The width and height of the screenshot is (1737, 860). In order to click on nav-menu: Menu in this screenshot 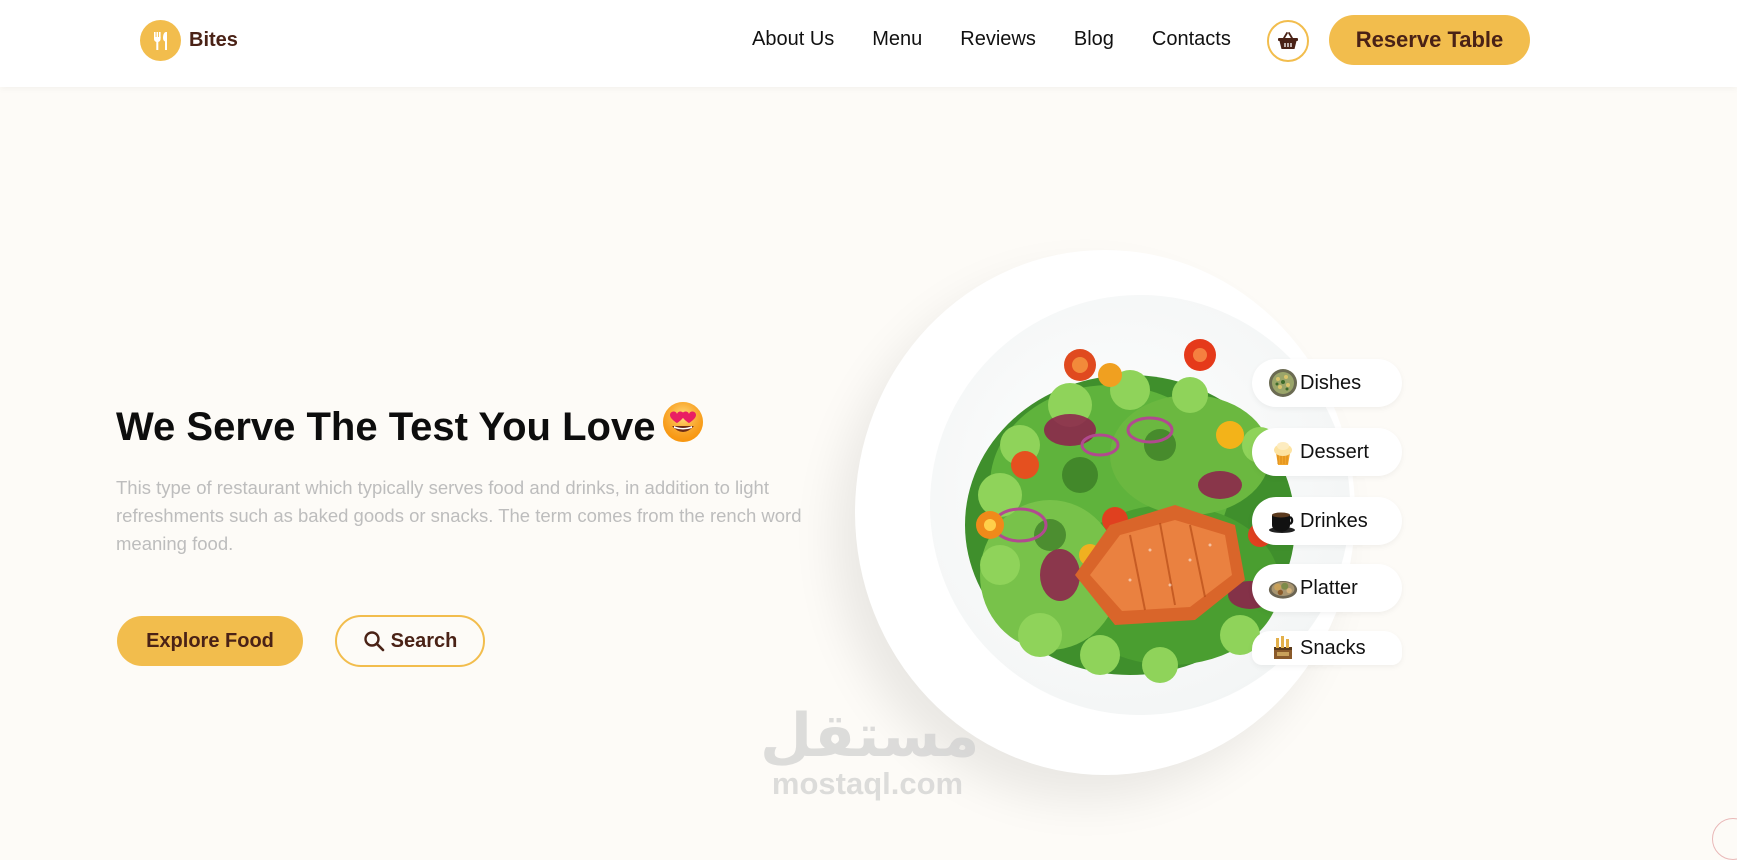, I will do `click(897, 39)`.